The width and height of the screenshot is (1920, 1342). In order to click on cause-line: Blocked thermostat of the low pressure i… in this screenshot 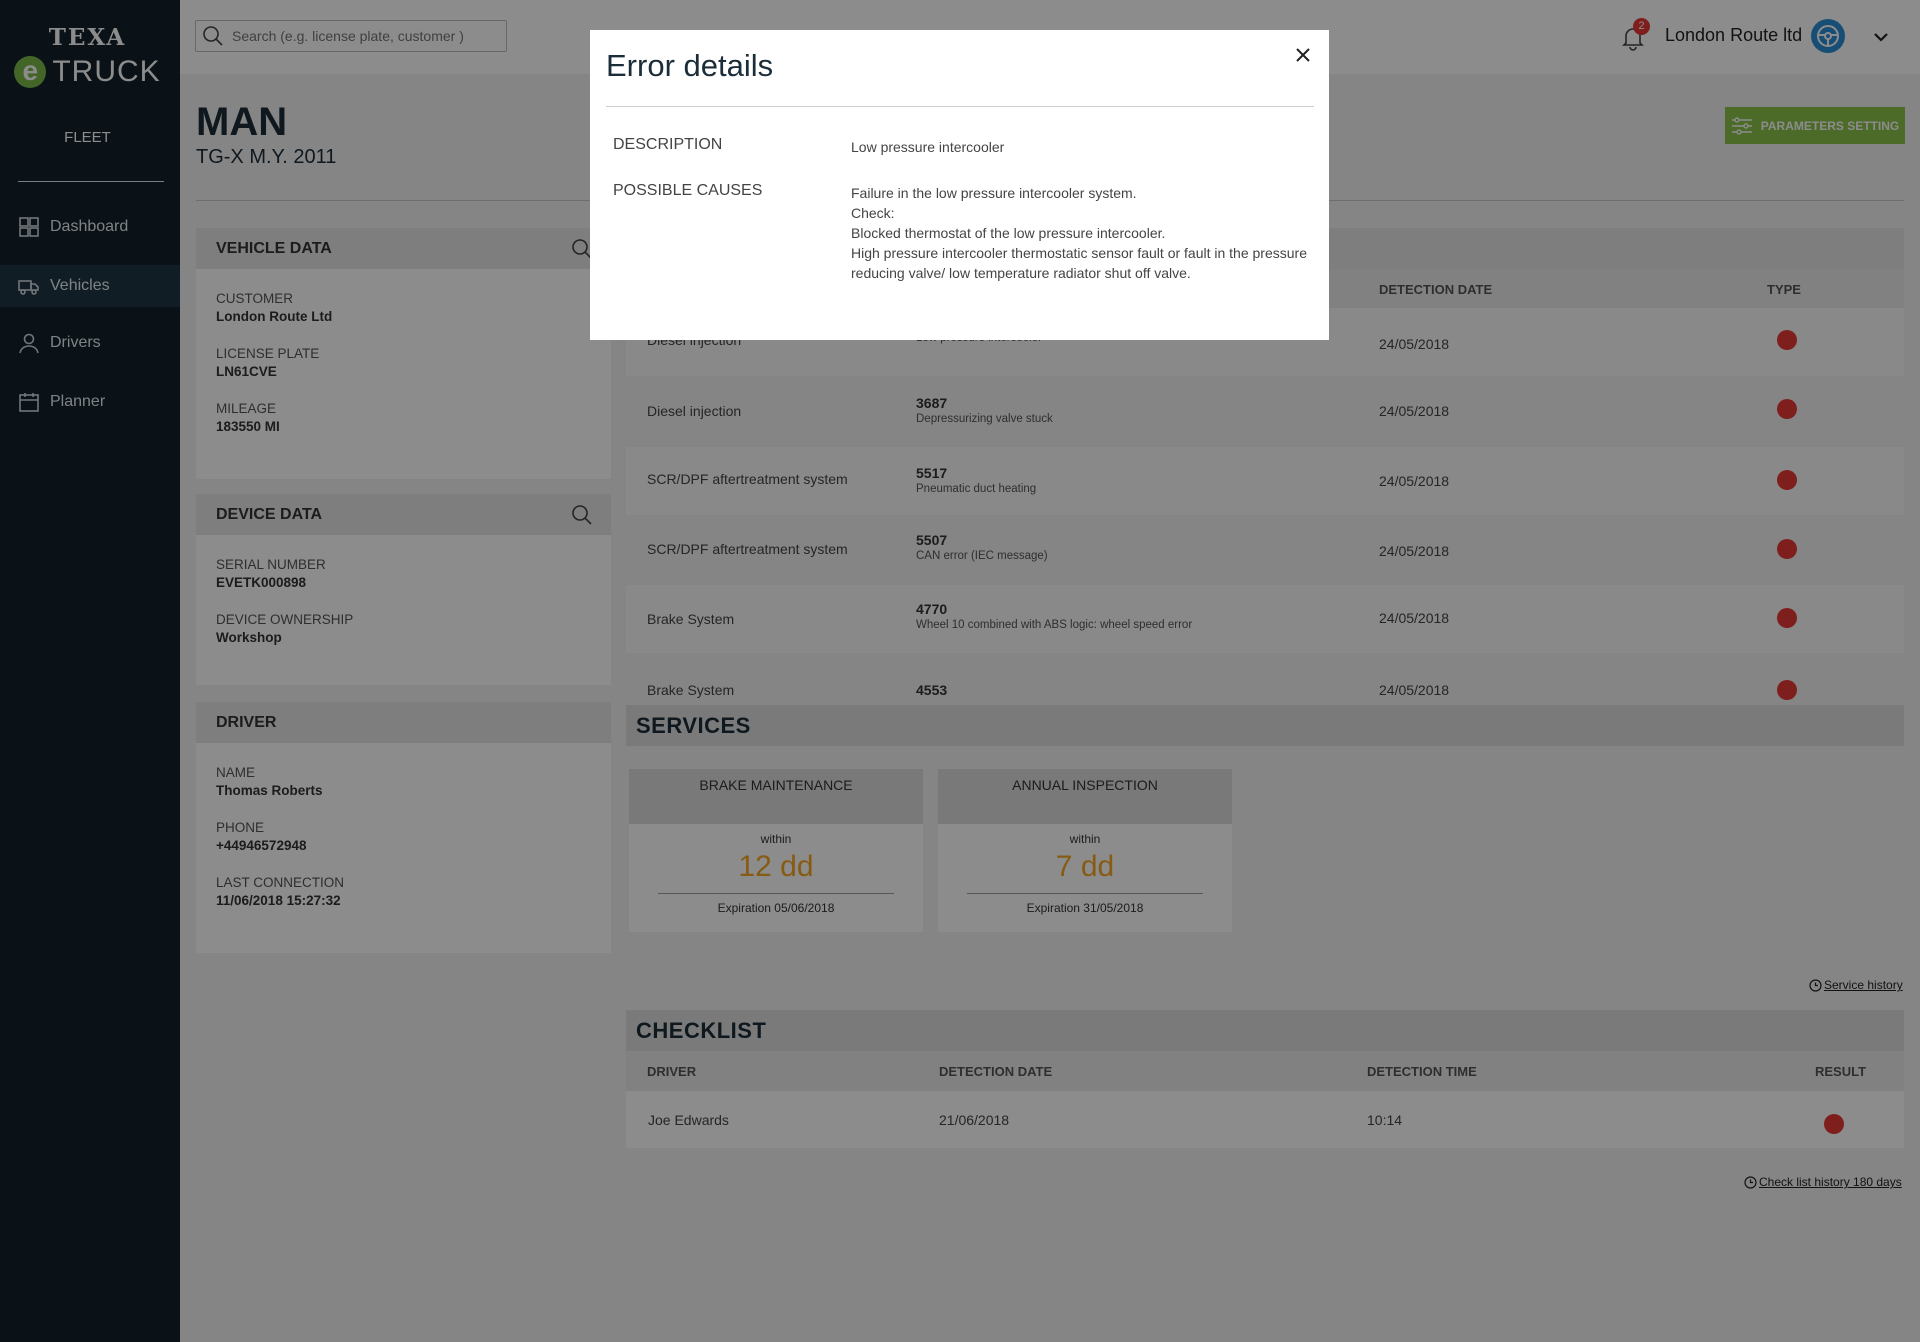, I will do `click(1008, 233)`.